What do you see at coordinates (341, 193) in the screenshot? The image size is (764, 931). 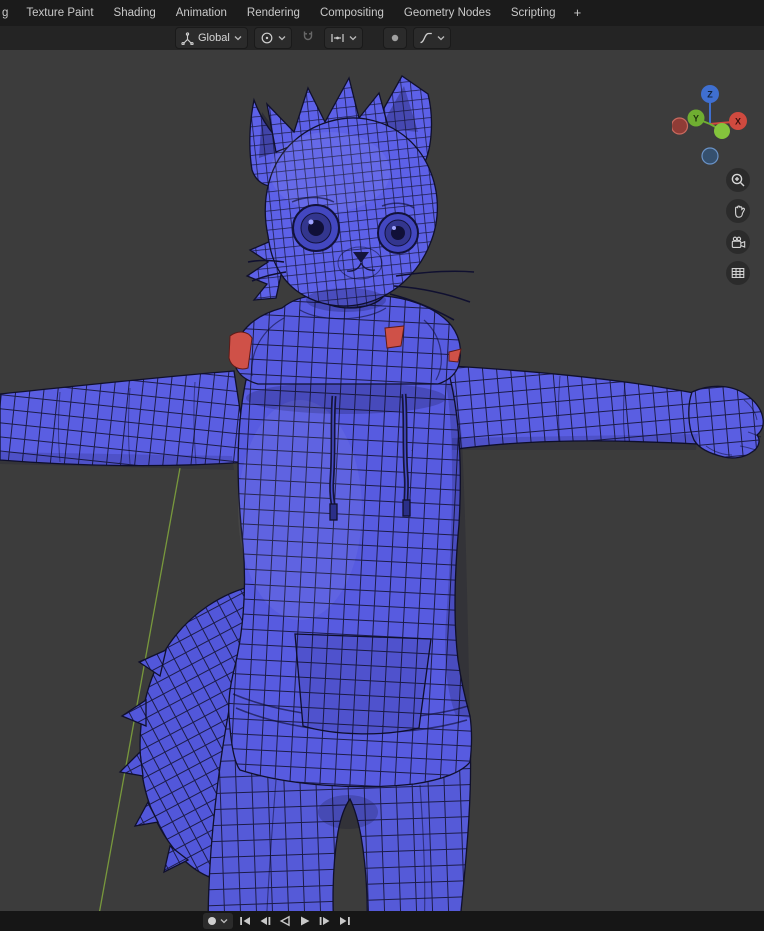 I see `character-head` at bounding box center [341, 193].